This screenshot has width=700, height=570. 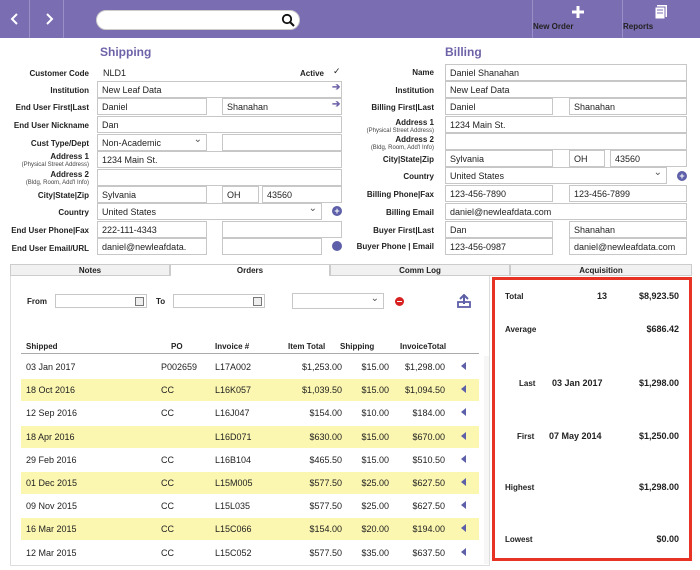 I want to click on cell-invoice-total: $184.00, so click(x=428, y=413).